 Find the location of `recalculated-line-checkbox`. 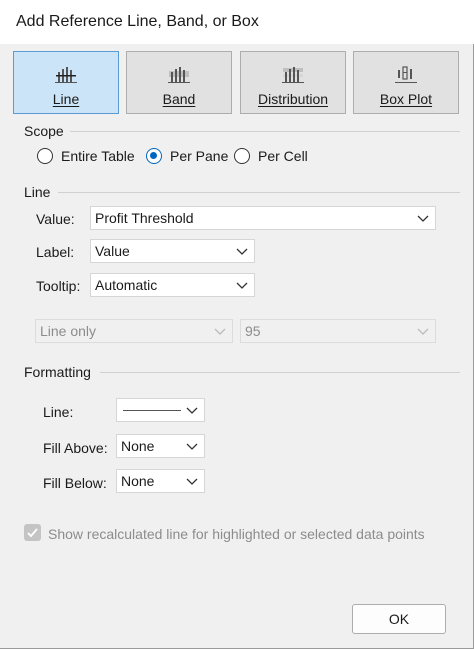

recalculated-line-checkbox is located at coordinates (32, 532).